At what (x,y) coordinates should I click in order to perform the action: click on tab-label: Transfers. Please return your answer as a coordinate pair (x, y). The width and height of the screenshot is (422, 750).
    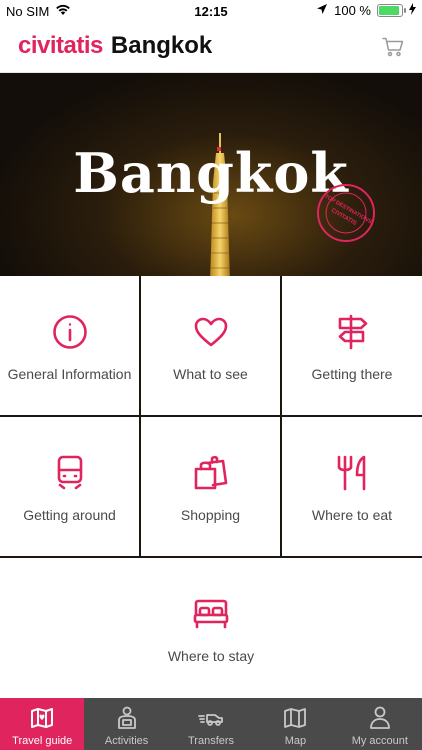
    Looking at the image, I should click on (211, 741).